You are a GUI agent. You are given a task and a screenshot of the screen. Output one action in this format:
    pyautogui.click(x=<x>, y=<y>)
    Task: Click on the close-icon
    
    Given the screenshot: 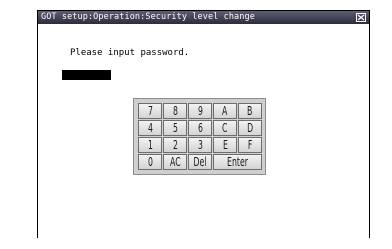 What is the action you would take?
    pyautogui.click(x=361, y=17)
    